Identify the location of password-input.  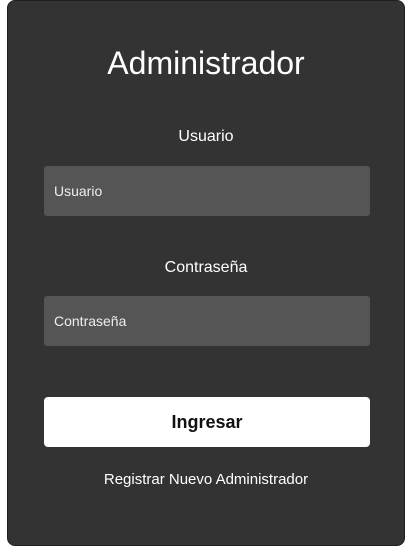
(207, 321).